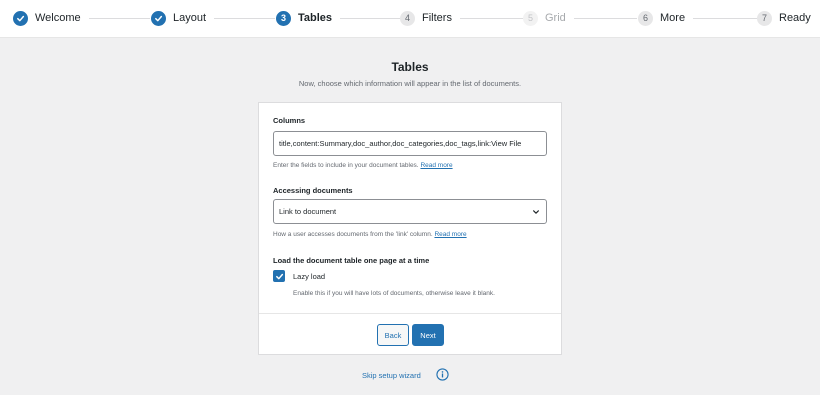 This screenshot has width=820, height=395. I want to click on back-button: Back, so click(393, 335).